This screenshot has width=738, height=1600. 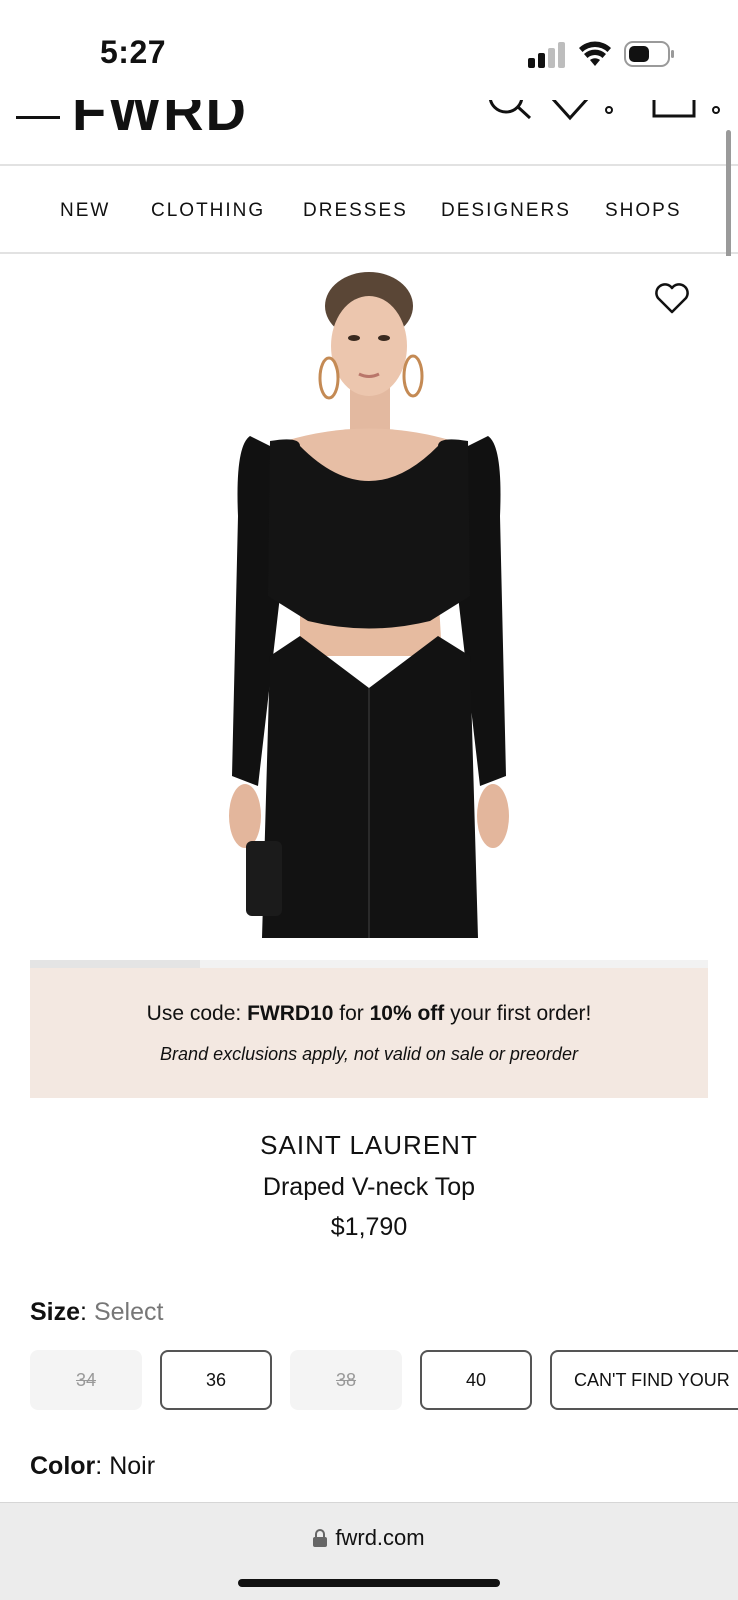 What do you see at coordinates (674, 115) in the screenshot?
I see `shopping-bag-icon` at bounding box center [674, 115].